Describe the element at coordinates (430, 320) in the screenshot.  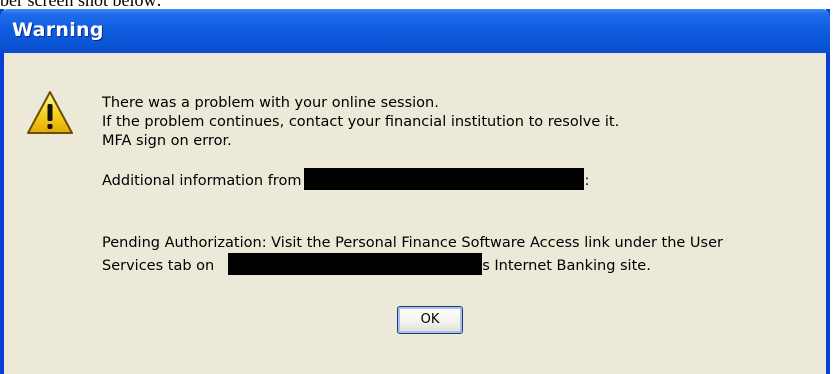
I see `ok-button: OK` at that location.